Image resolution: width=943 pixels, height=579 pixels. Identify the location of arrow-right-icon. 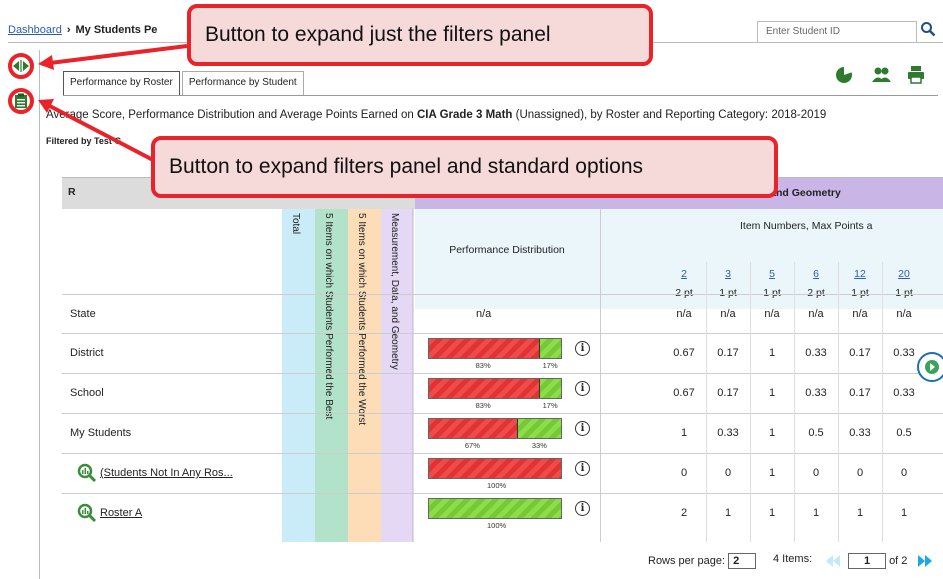
(932, 367).